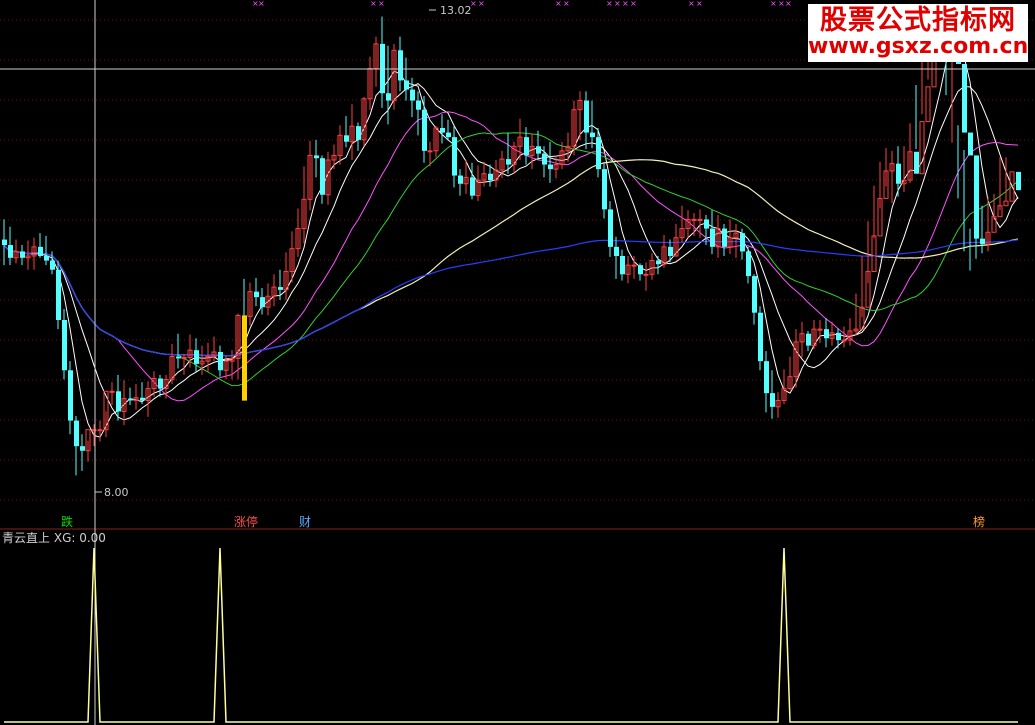 The width and height of the screenshot is (1035, 725). I want to click on watermark-url: www.gsxz.com.cn, so click(918, 47).